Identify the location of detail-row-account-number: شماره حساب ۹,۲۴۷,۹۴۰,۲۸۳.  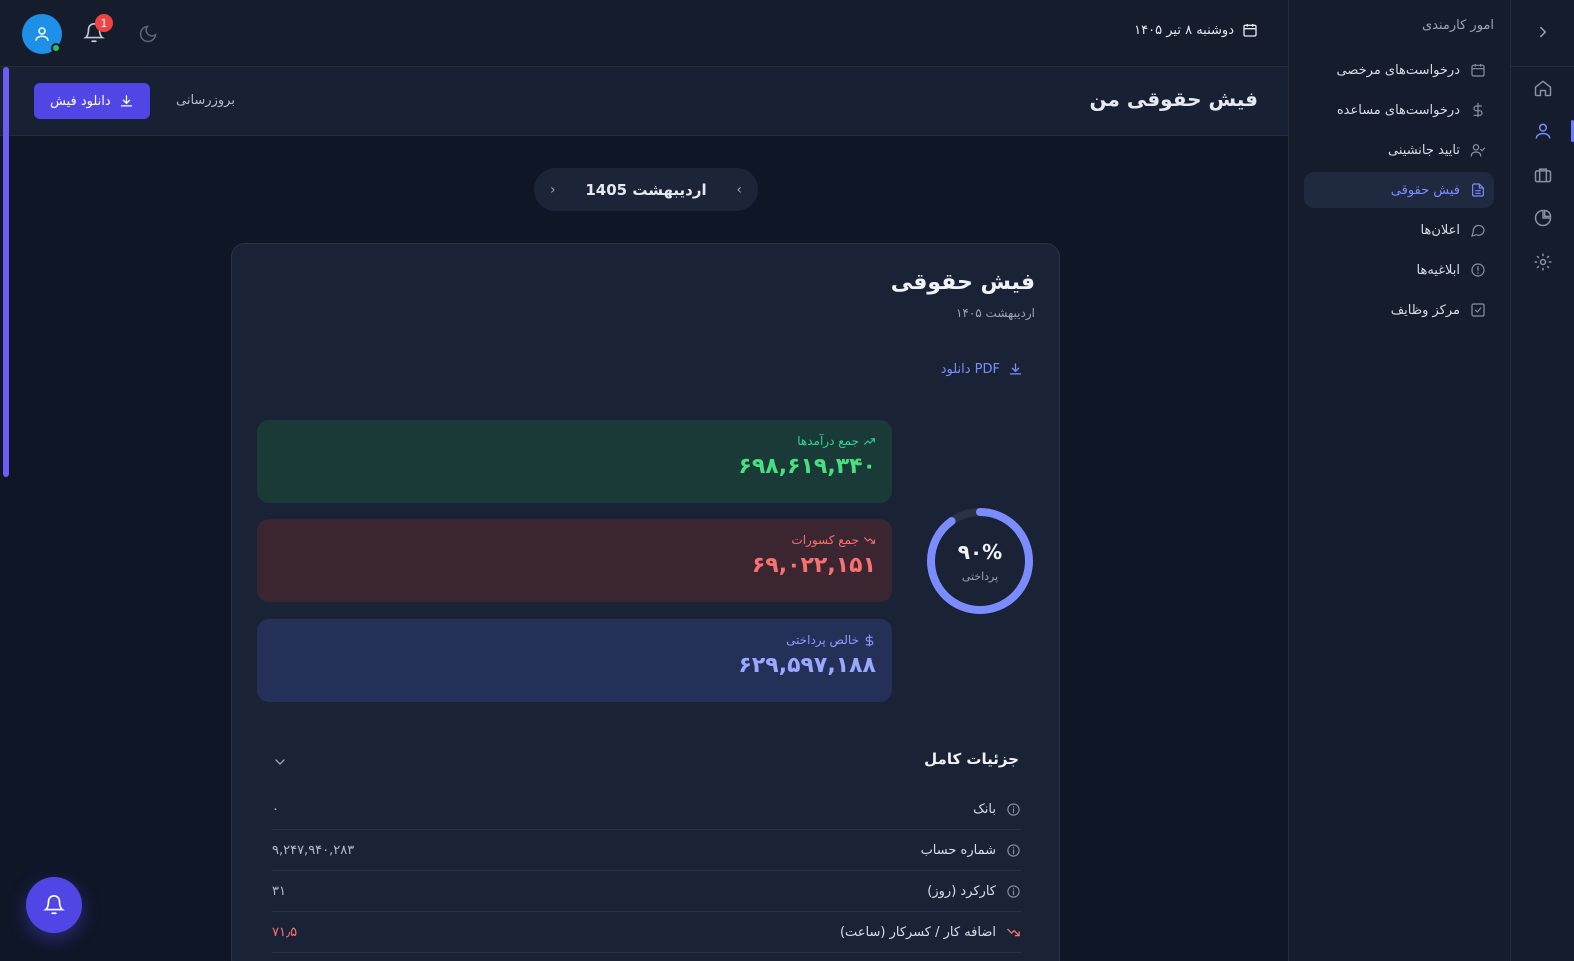
(646, 851).